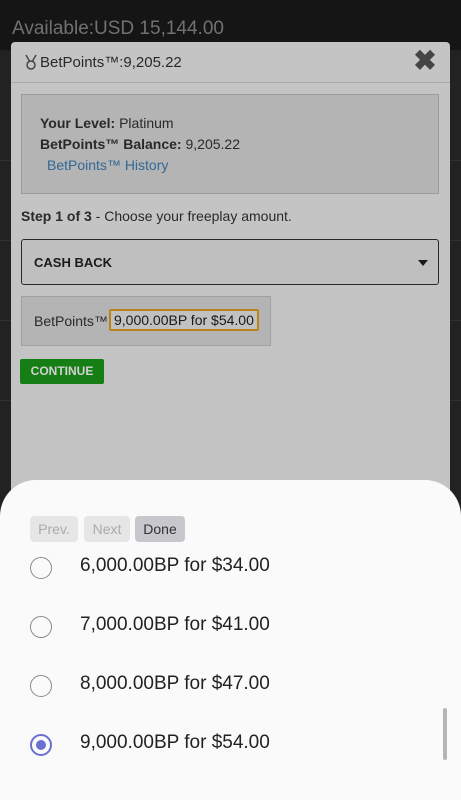 The height and width of the screenshot is (800, 461). What do you see at coordinates (175, 683) in the screenshot?
I see `picker-option-label: 8,000.00BP for $47.00` at bounding box center [175, 683].